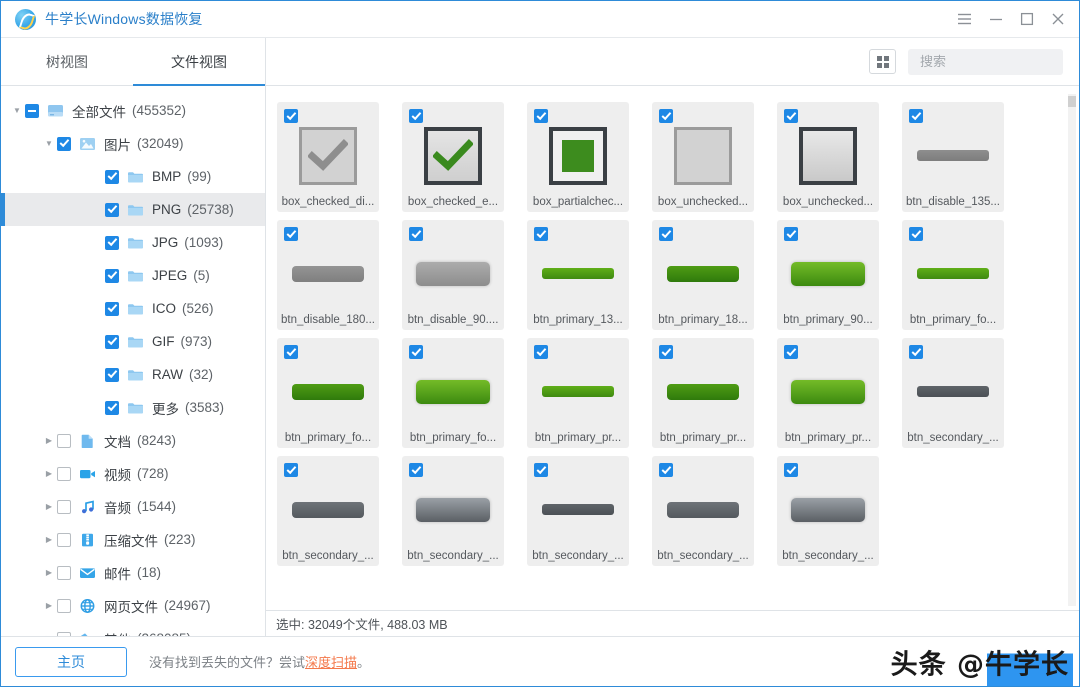 The width and height of the screenshot is (1080, 687). I want to click on checkbox-更多, so click(112, 407).